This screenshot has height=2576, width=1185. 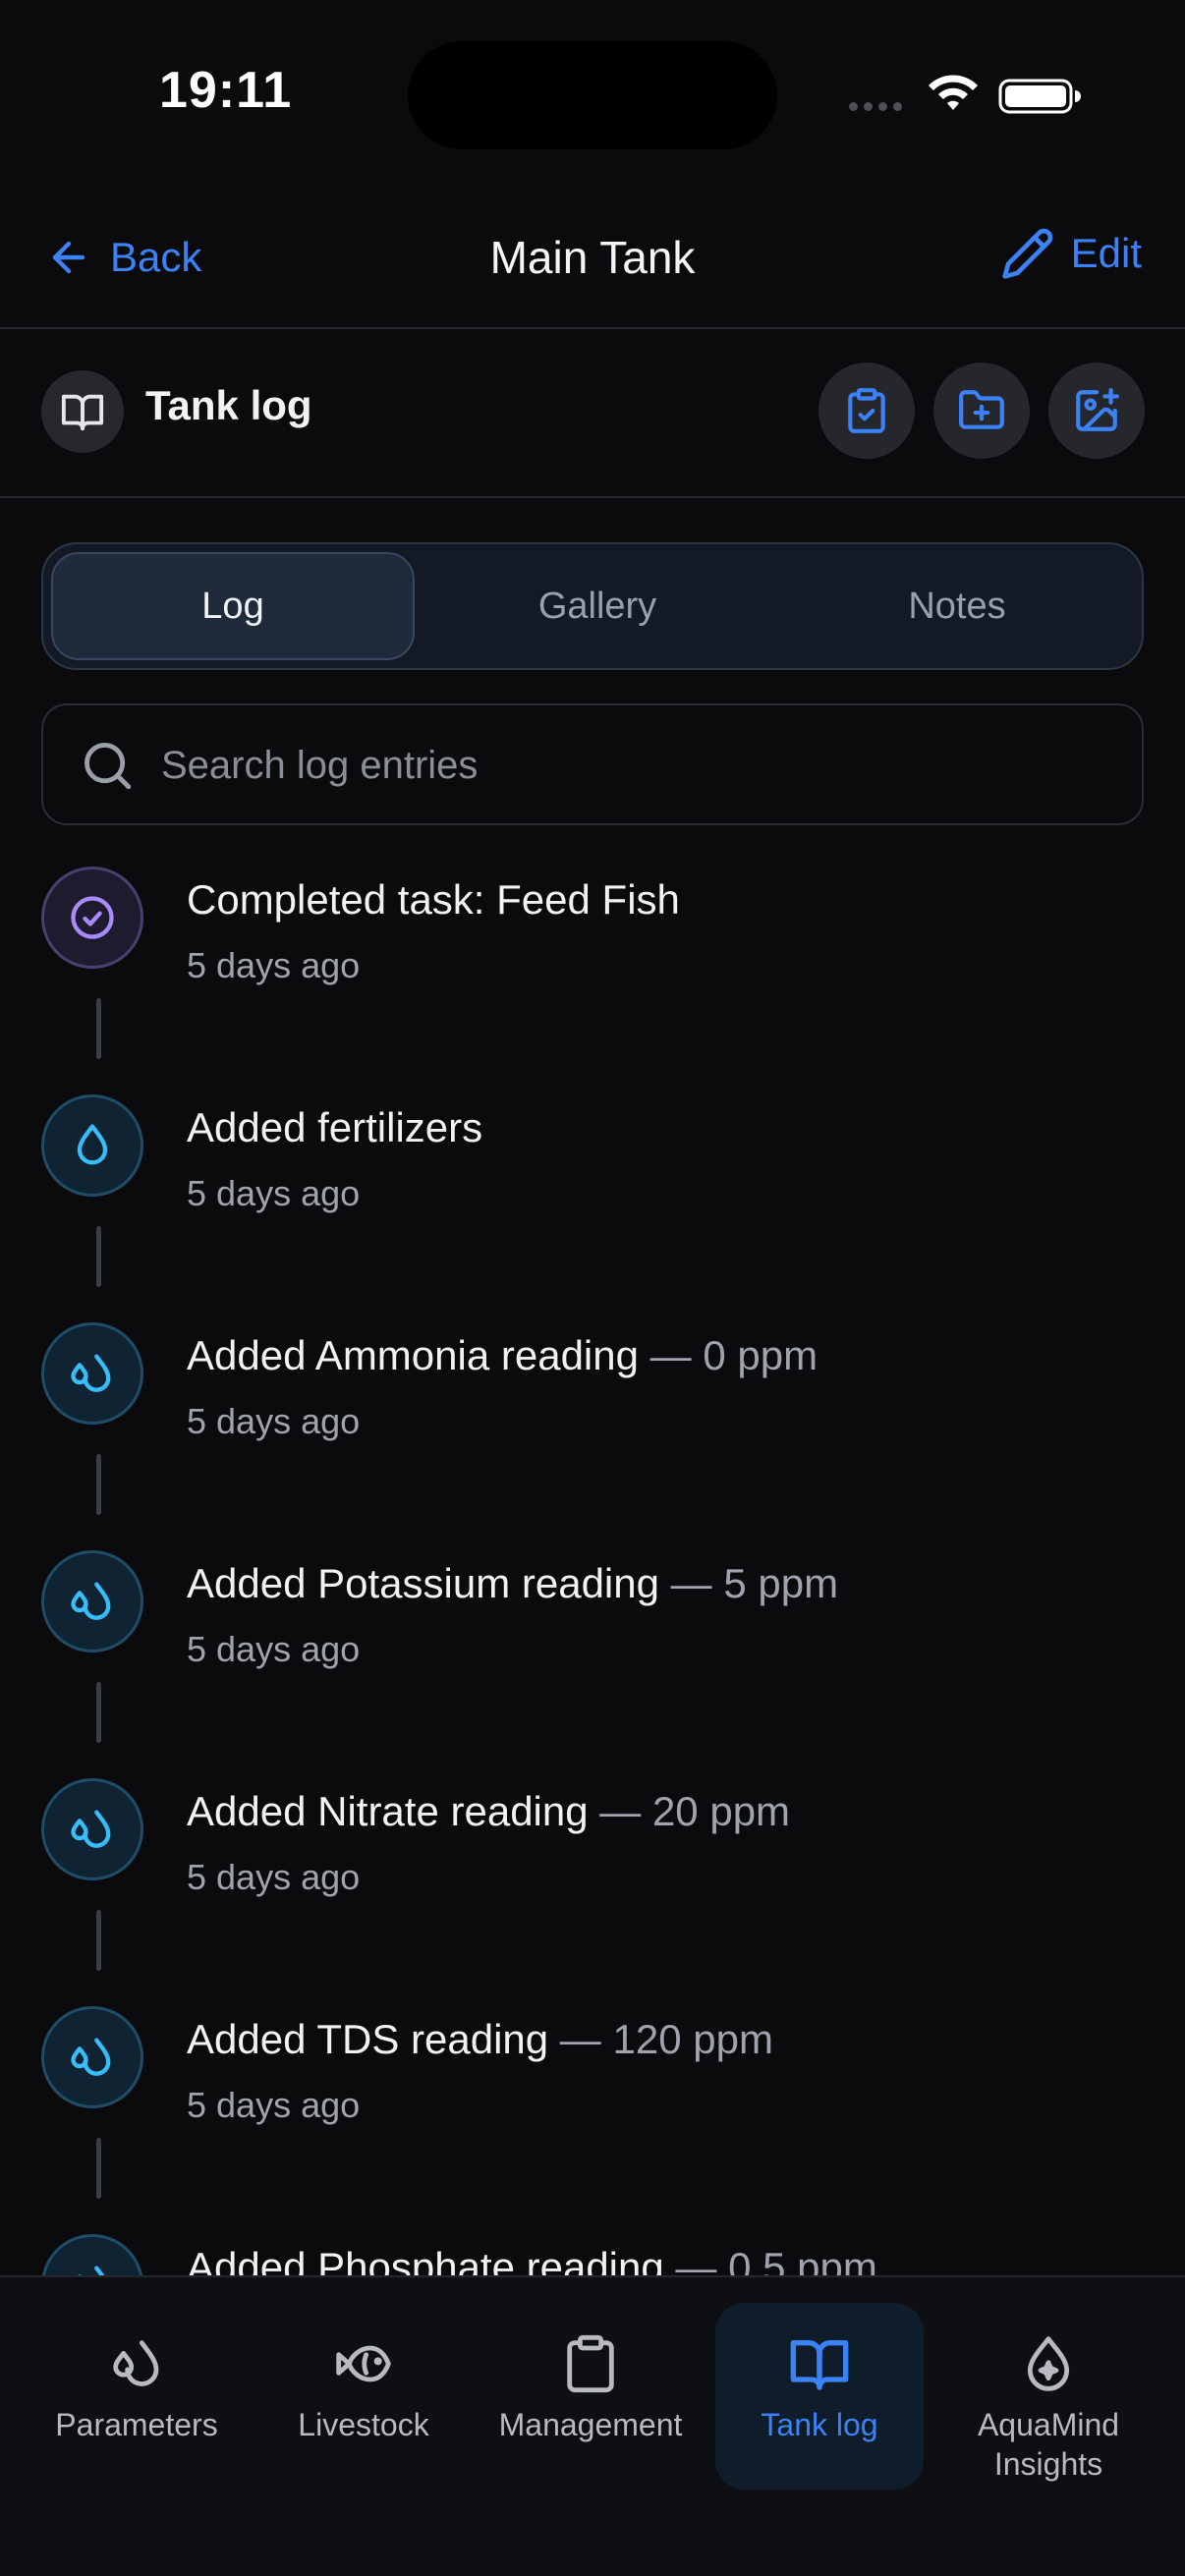 I want to click on book-open-icon, so click(x=819, y=2365).